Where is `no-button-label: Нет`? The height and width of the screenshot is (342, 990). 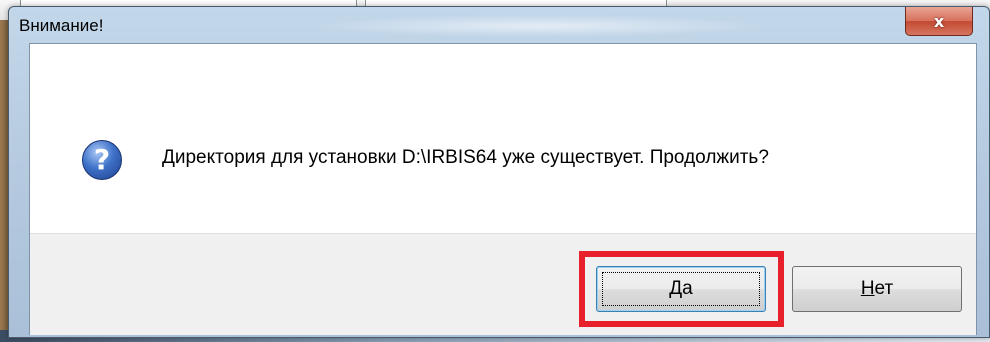
no-button-label: Нет is located at coordinates (877, 288).